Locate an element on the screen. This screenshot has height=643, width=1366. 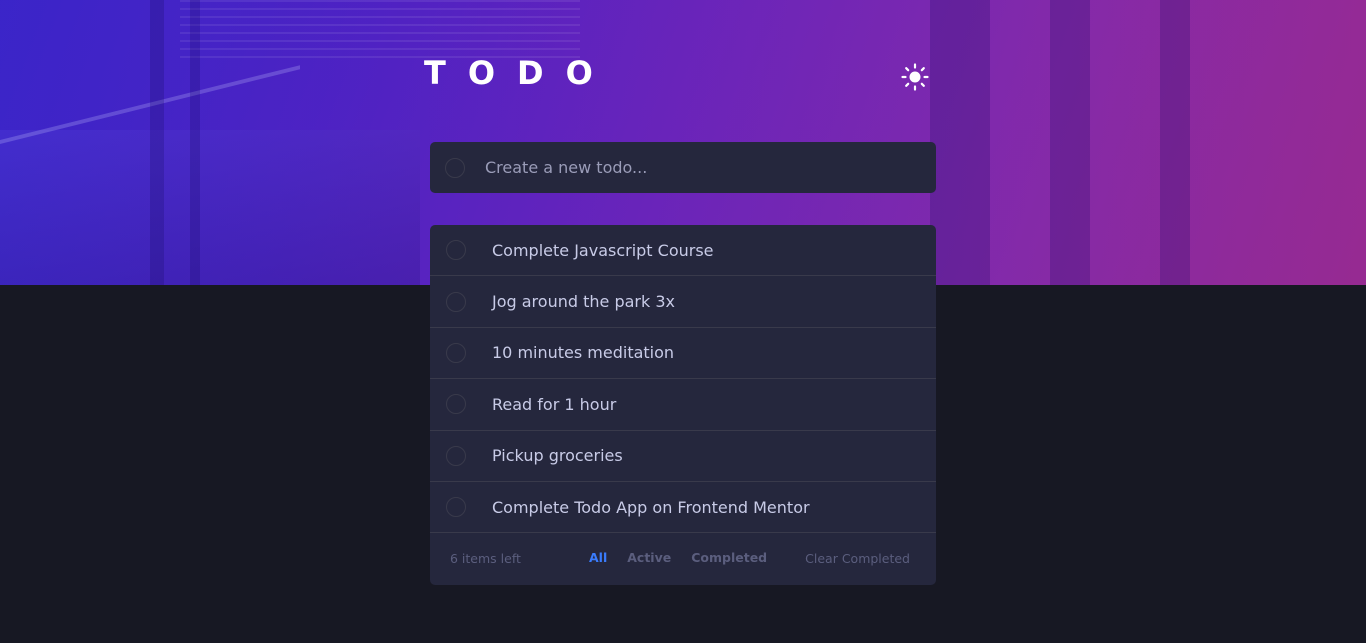
sun-icon is located at coordinates (915, 77).